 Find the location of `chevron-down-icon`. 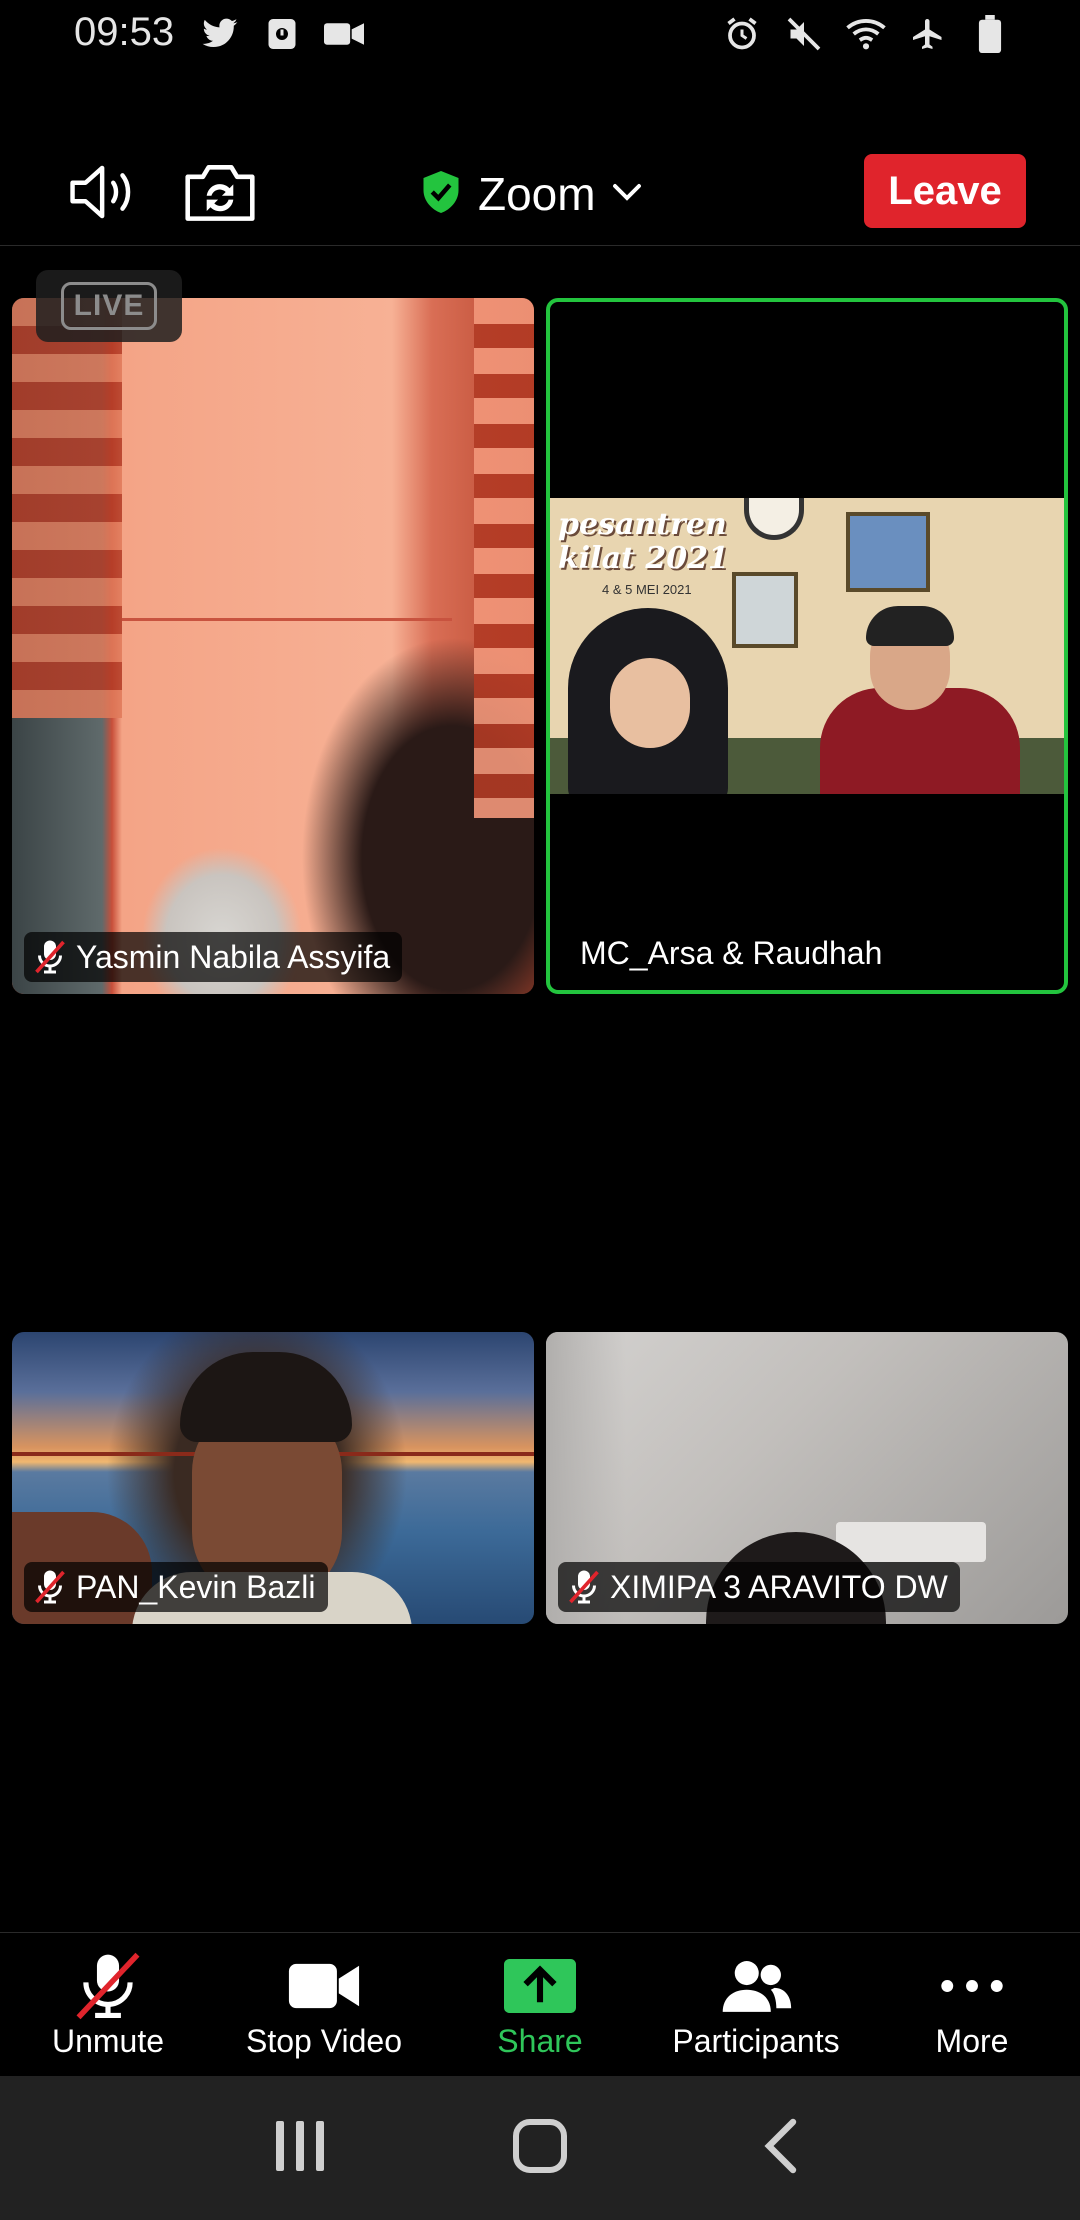

chevron-down-icon is located at coordinates (627, 194).